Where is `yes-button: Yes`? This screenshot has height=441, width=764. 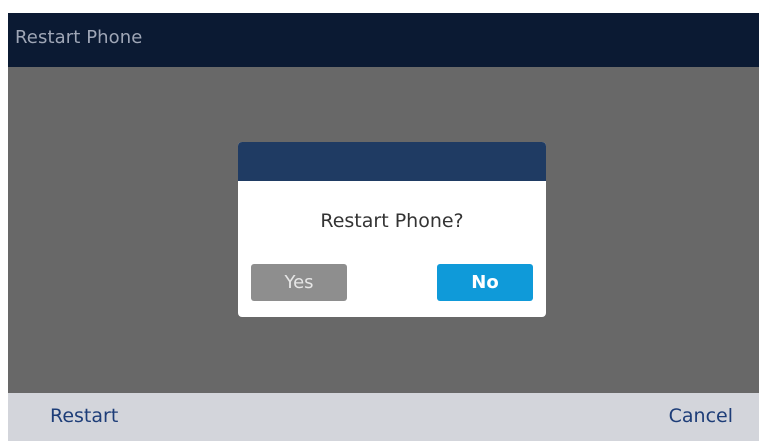 yes-button: Yes is located at coordinates (299, 282).